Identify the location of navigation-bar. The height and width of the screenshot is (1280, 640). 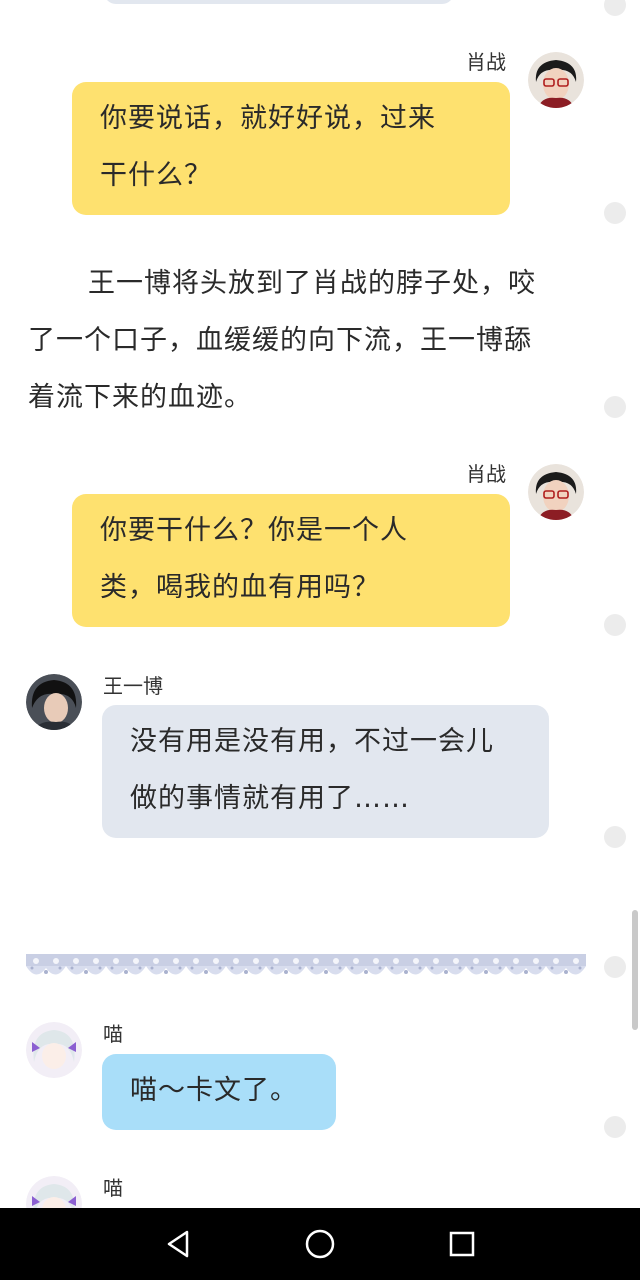
(320, 1244).